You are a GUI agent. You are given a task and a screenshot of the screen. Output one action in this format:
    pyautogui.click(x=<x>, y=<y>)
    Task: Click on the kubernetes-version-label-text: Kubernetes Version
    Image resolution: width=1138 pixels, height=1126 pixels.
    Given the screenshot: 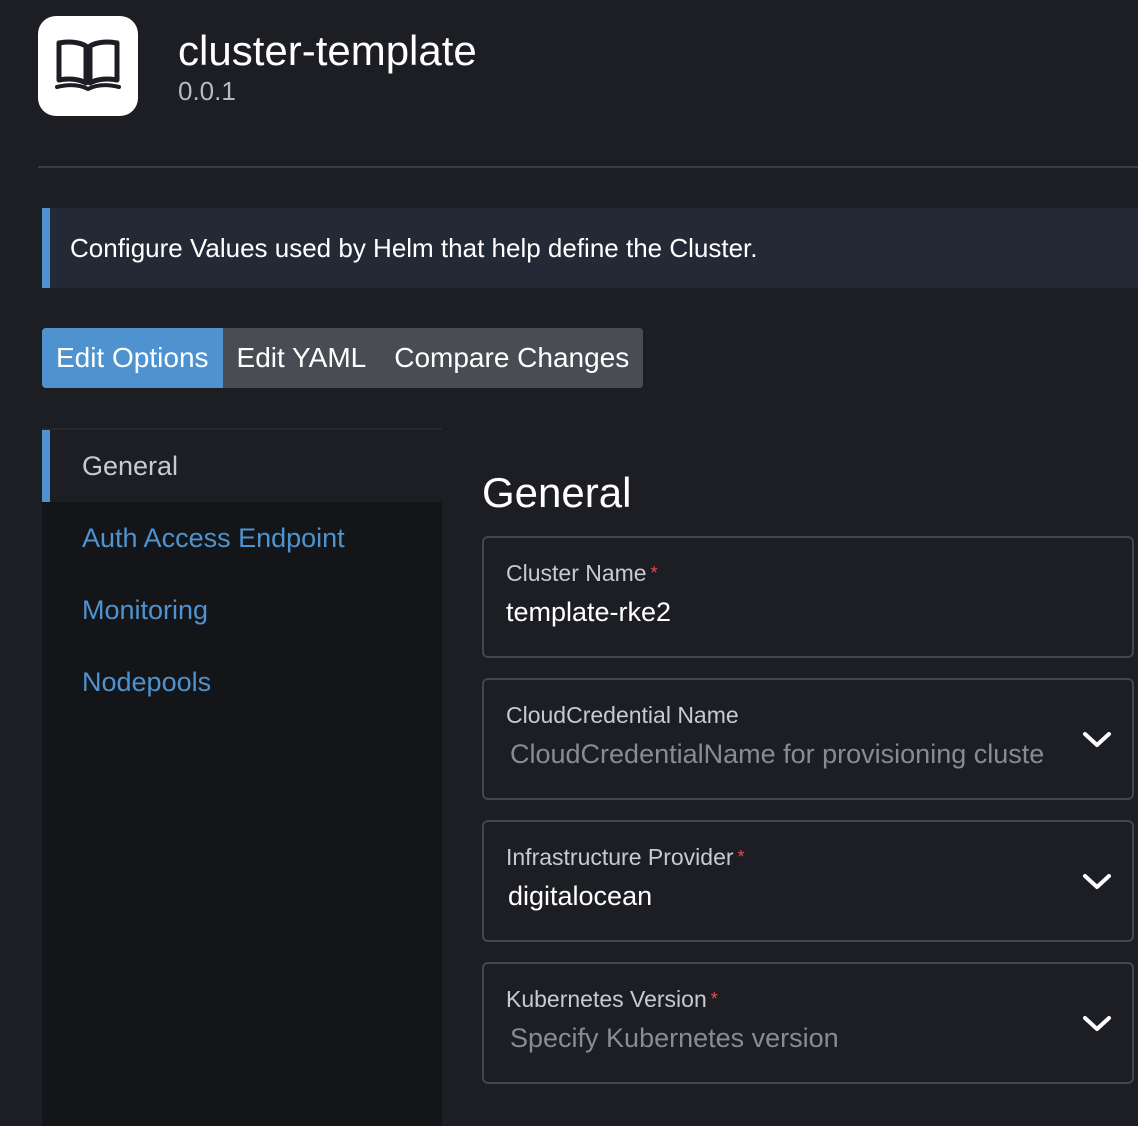 What is the action you would take?
    pyautogui.click(x=606, y=999)
    